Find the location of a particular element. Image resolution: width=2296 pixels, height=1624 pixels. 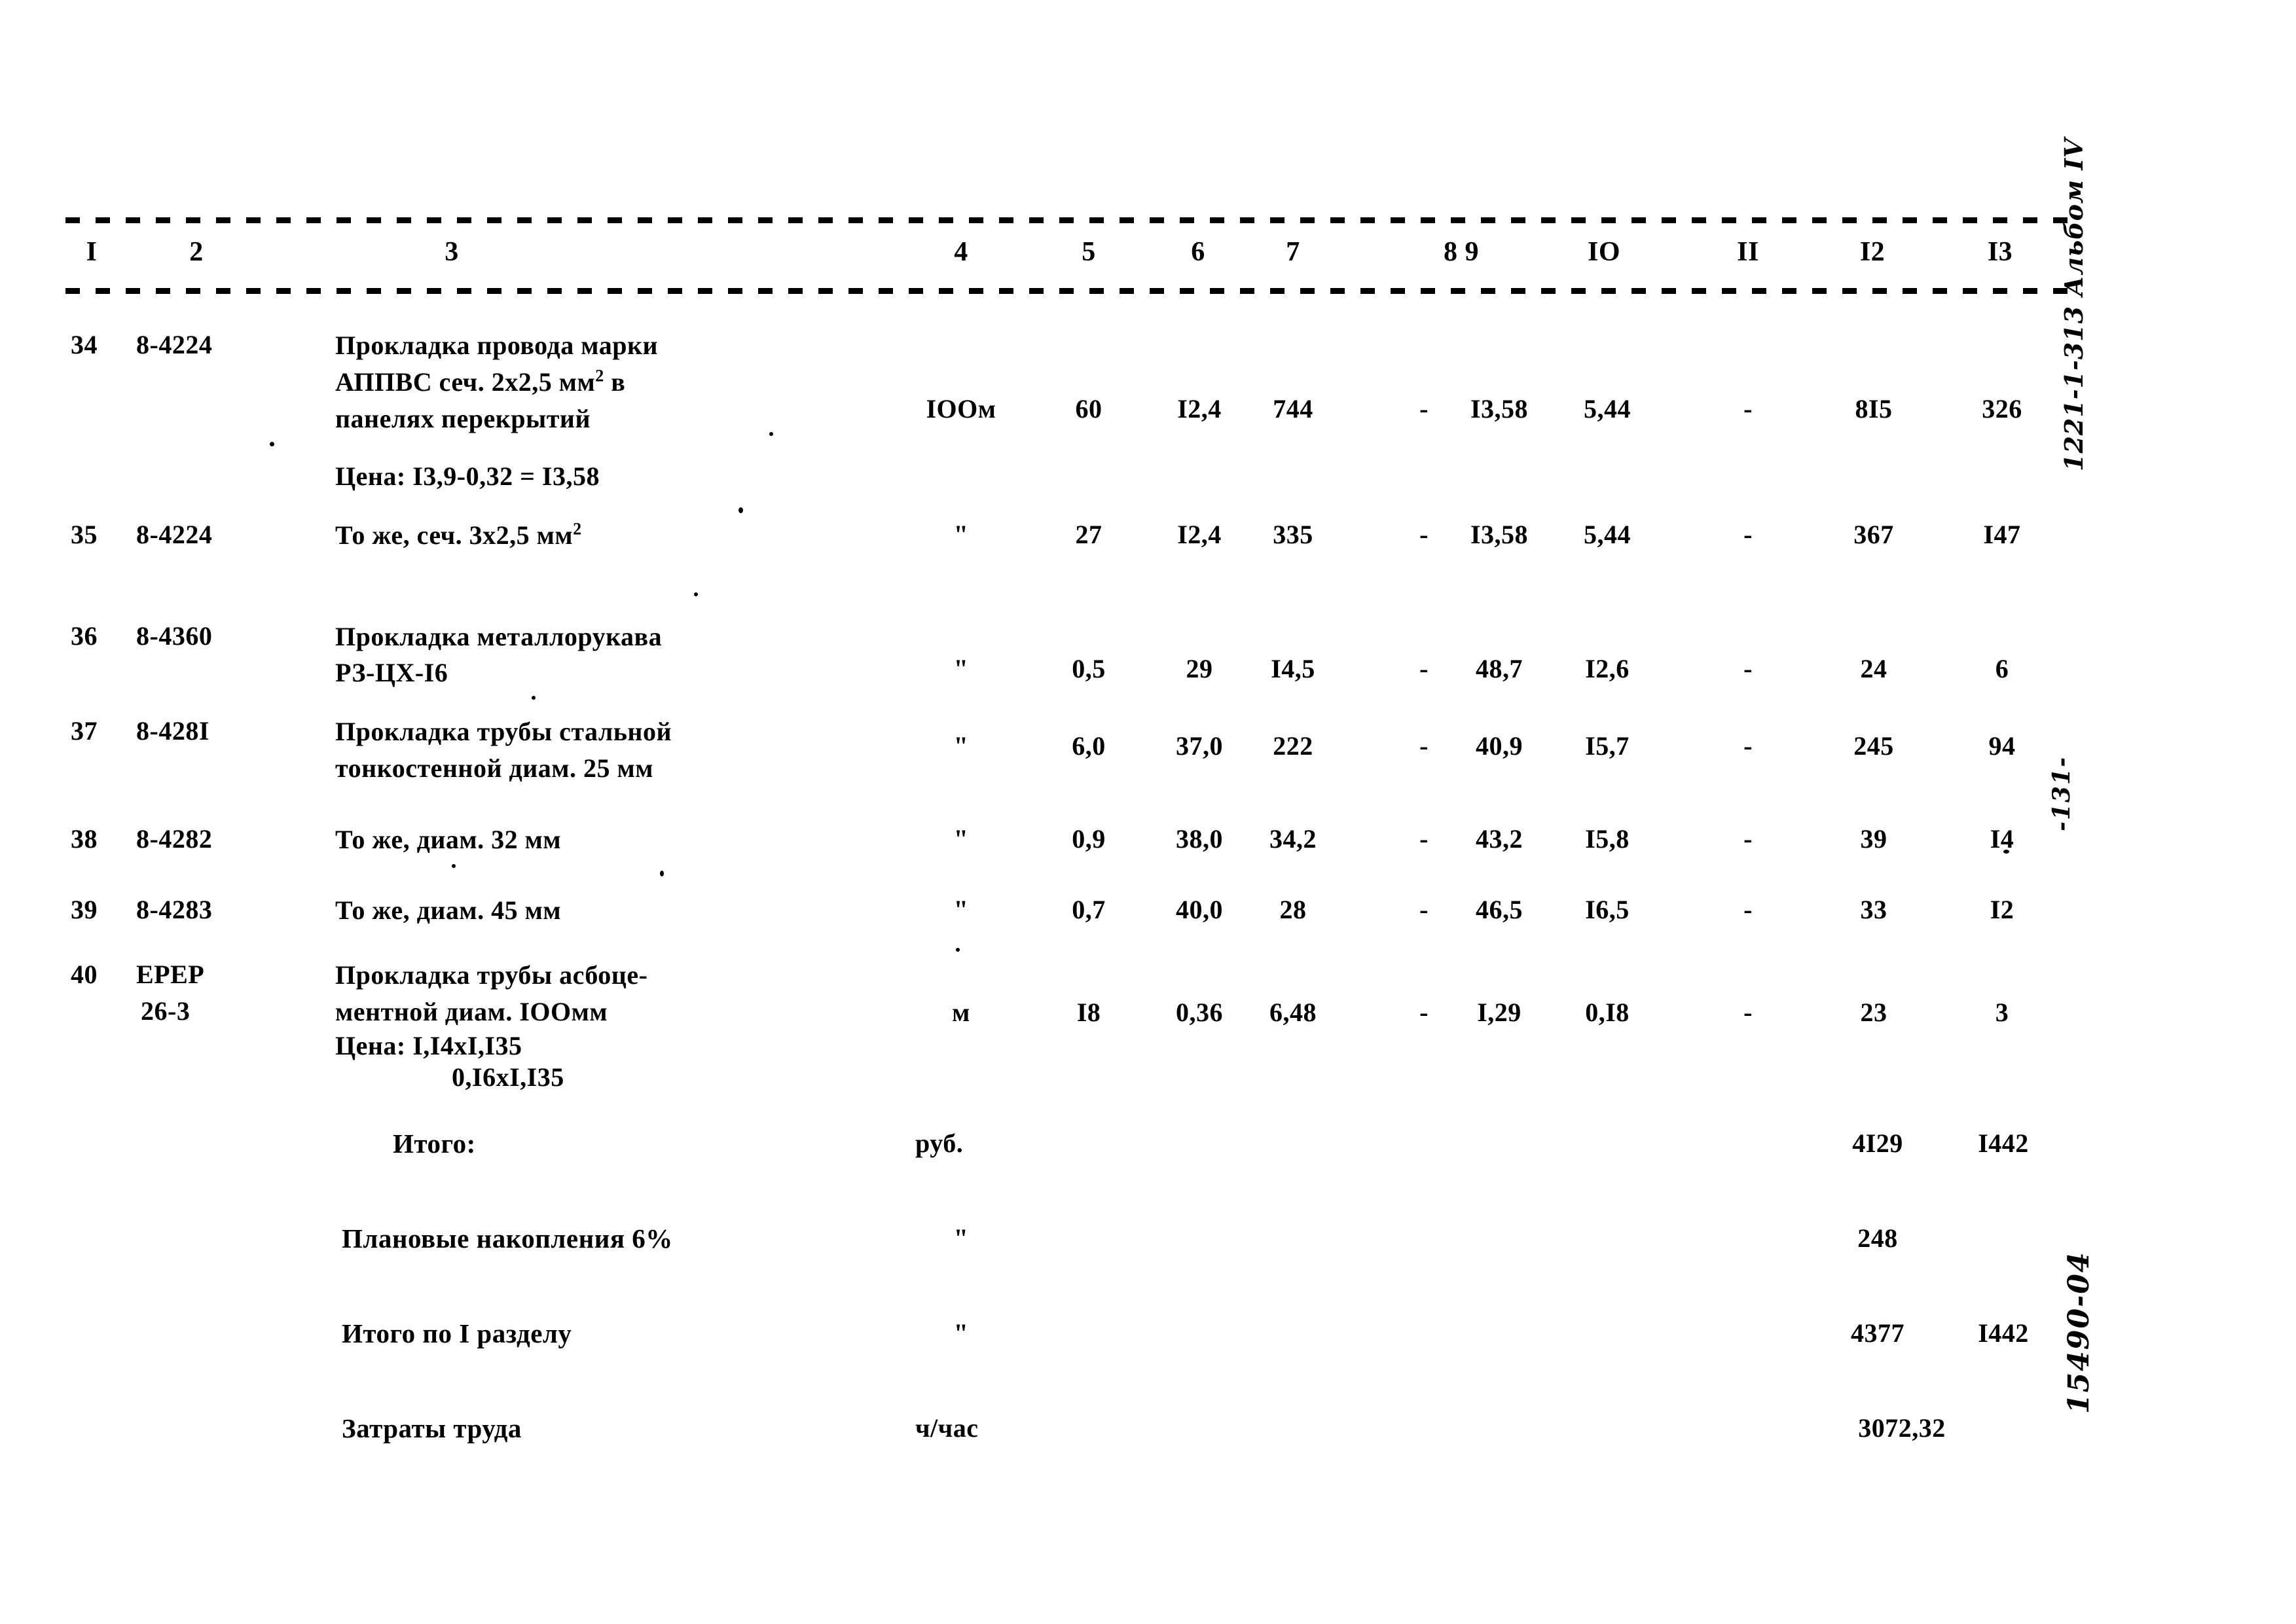

row-col12: 23 is located at coordinates (1873, 1012).